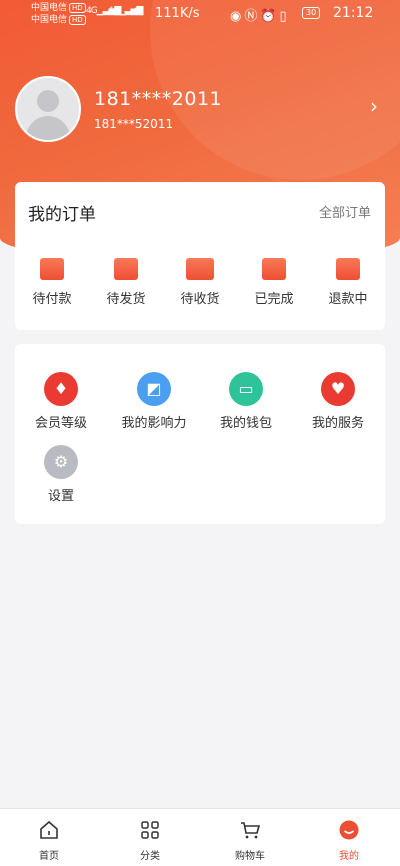 Image resolution: width=400 pixels, height=866 pixels. What do you see at coordinates (58, 20) in the screenshot?
I see `carrier-2: 中国电信 HD` at bounding box center [58, 20].